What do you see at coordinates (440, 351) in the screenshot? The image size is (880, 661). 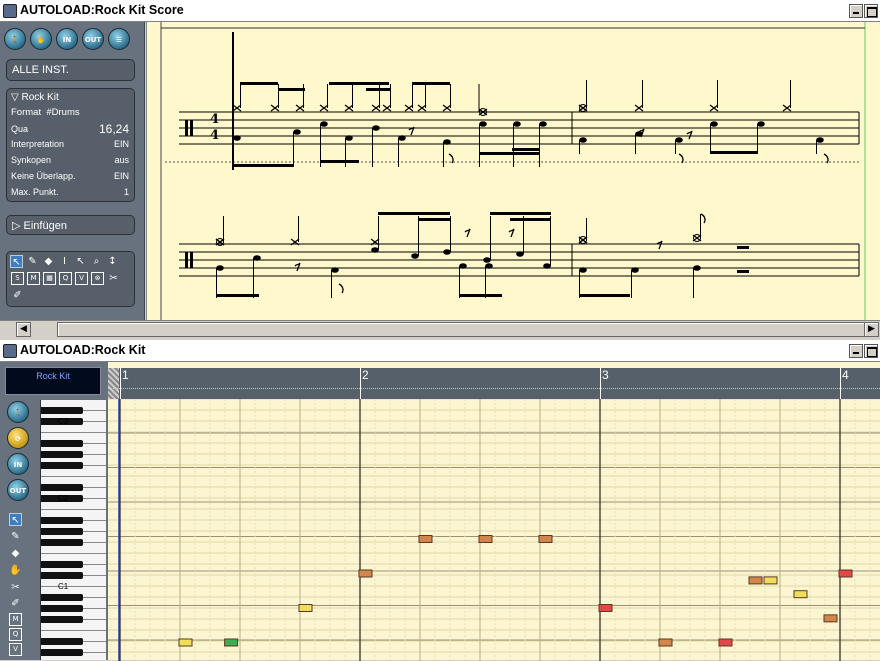 I see `matrix-titlebar: AUTOLOAD:Rock Kit` at bounding box center [440, 351].